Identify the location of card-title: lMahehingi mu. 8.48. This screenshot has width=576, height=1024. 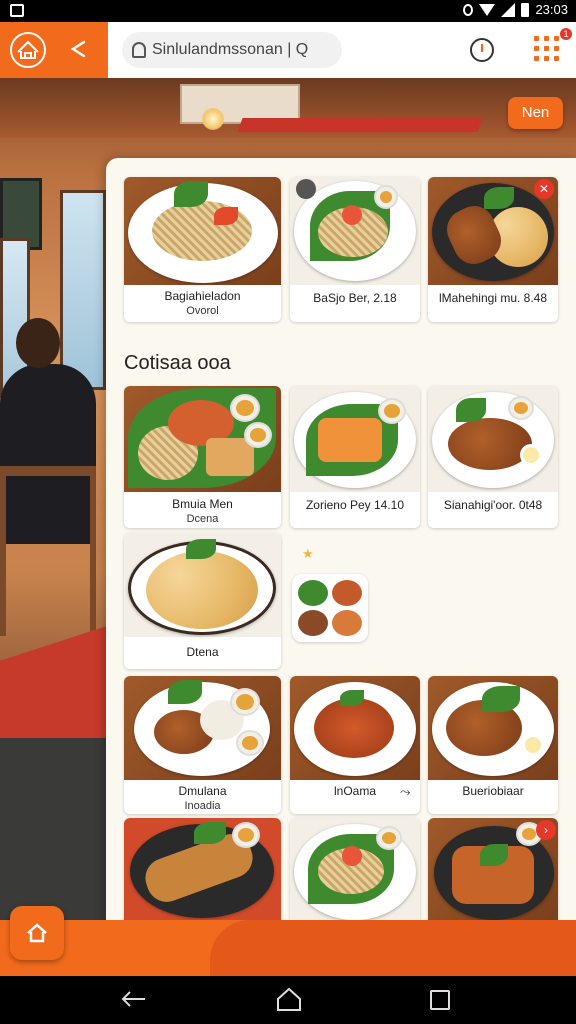
(493, 298).